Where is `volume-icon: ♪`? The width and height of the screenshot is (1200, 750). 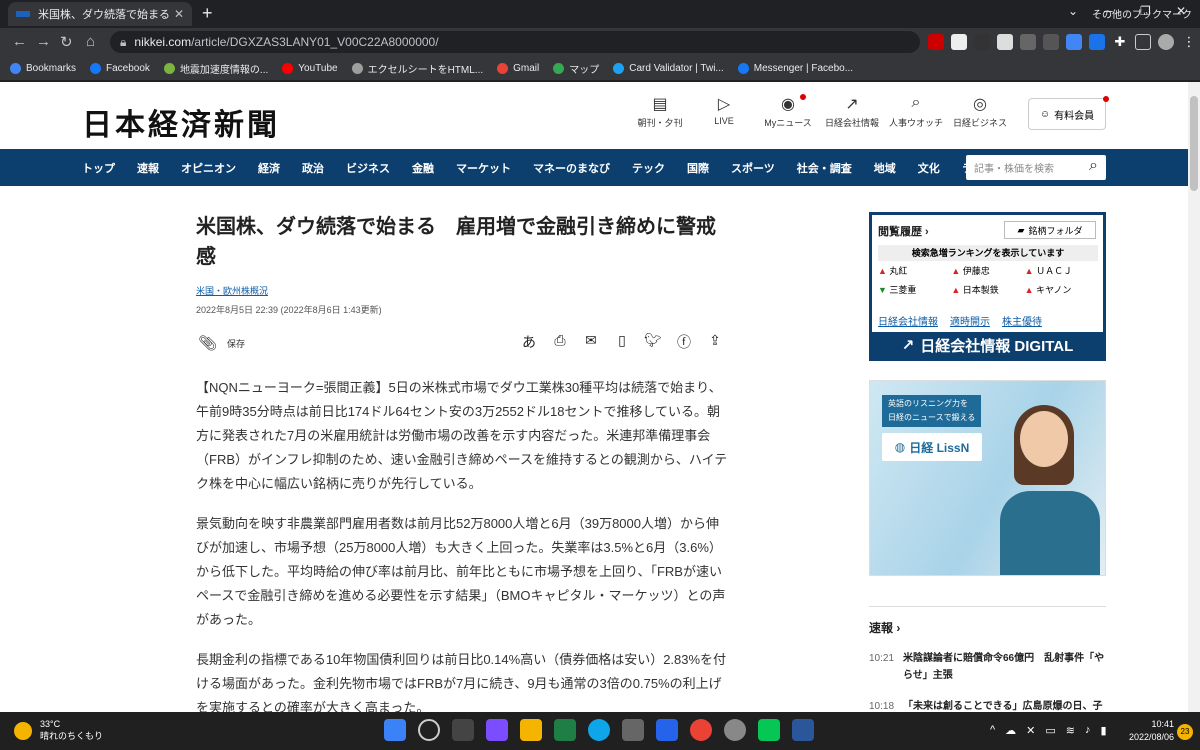 volume-icon: ♪ is located at coordinates (1088, 730).